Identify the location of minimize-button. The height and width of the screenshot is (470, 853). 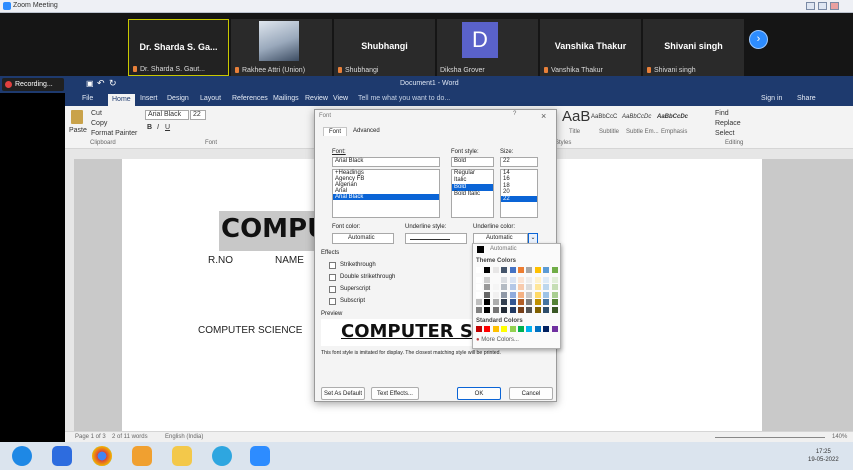
(810, 6).